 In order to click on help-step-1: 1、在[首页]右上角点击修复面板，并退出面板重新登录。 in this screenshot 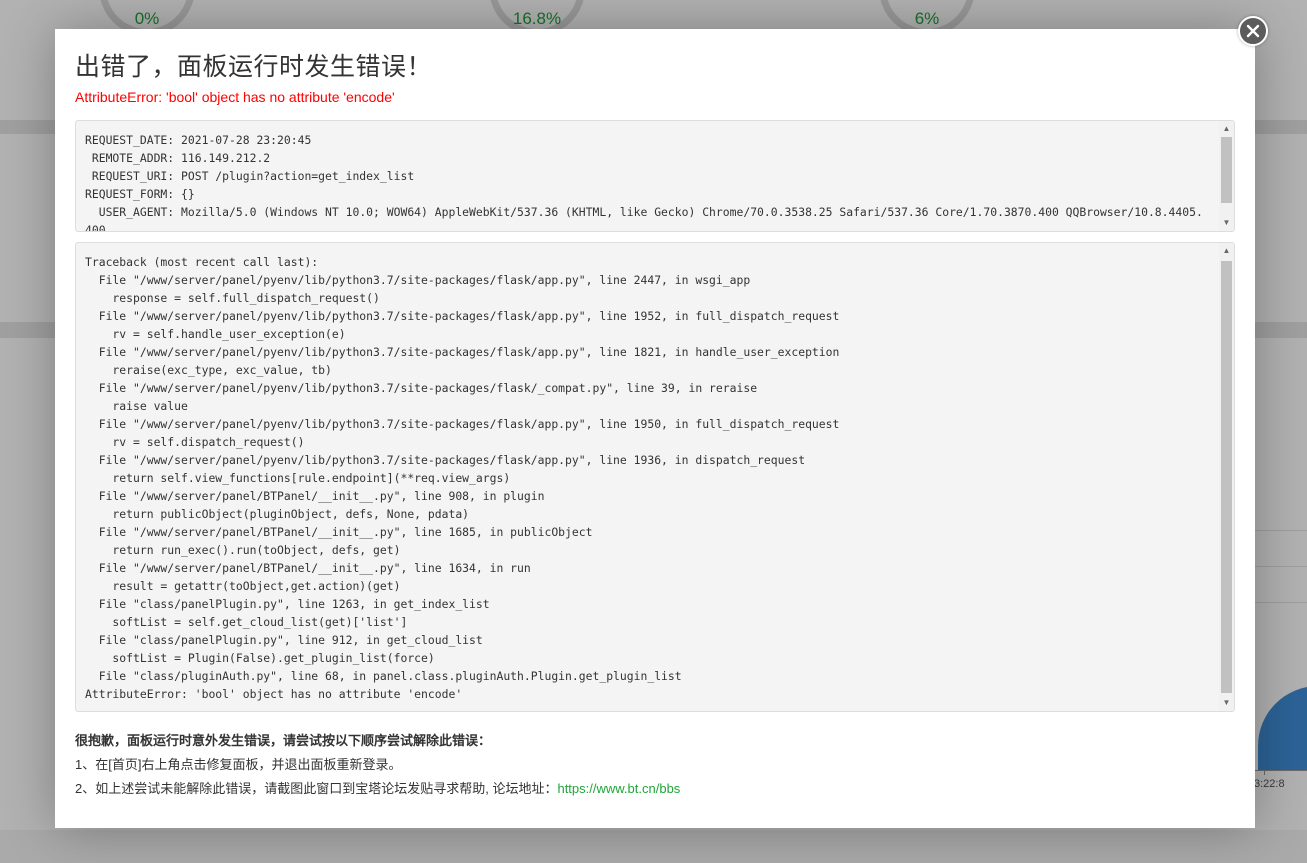, I will do `click(238, 764)`.